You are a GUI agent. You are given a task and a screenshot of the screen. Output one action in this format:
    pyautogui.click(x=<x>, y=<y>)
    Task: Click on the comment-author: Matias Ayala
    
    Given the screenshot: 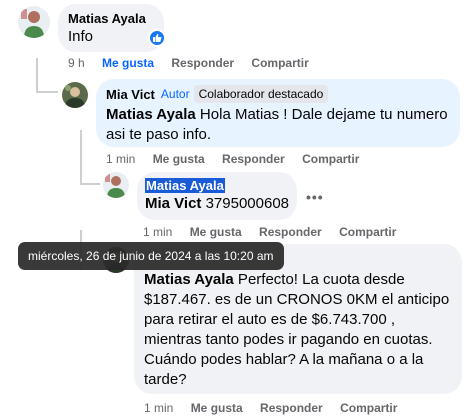 What is the action you would take?
    pyautogui.click(x=111, y=18)
    